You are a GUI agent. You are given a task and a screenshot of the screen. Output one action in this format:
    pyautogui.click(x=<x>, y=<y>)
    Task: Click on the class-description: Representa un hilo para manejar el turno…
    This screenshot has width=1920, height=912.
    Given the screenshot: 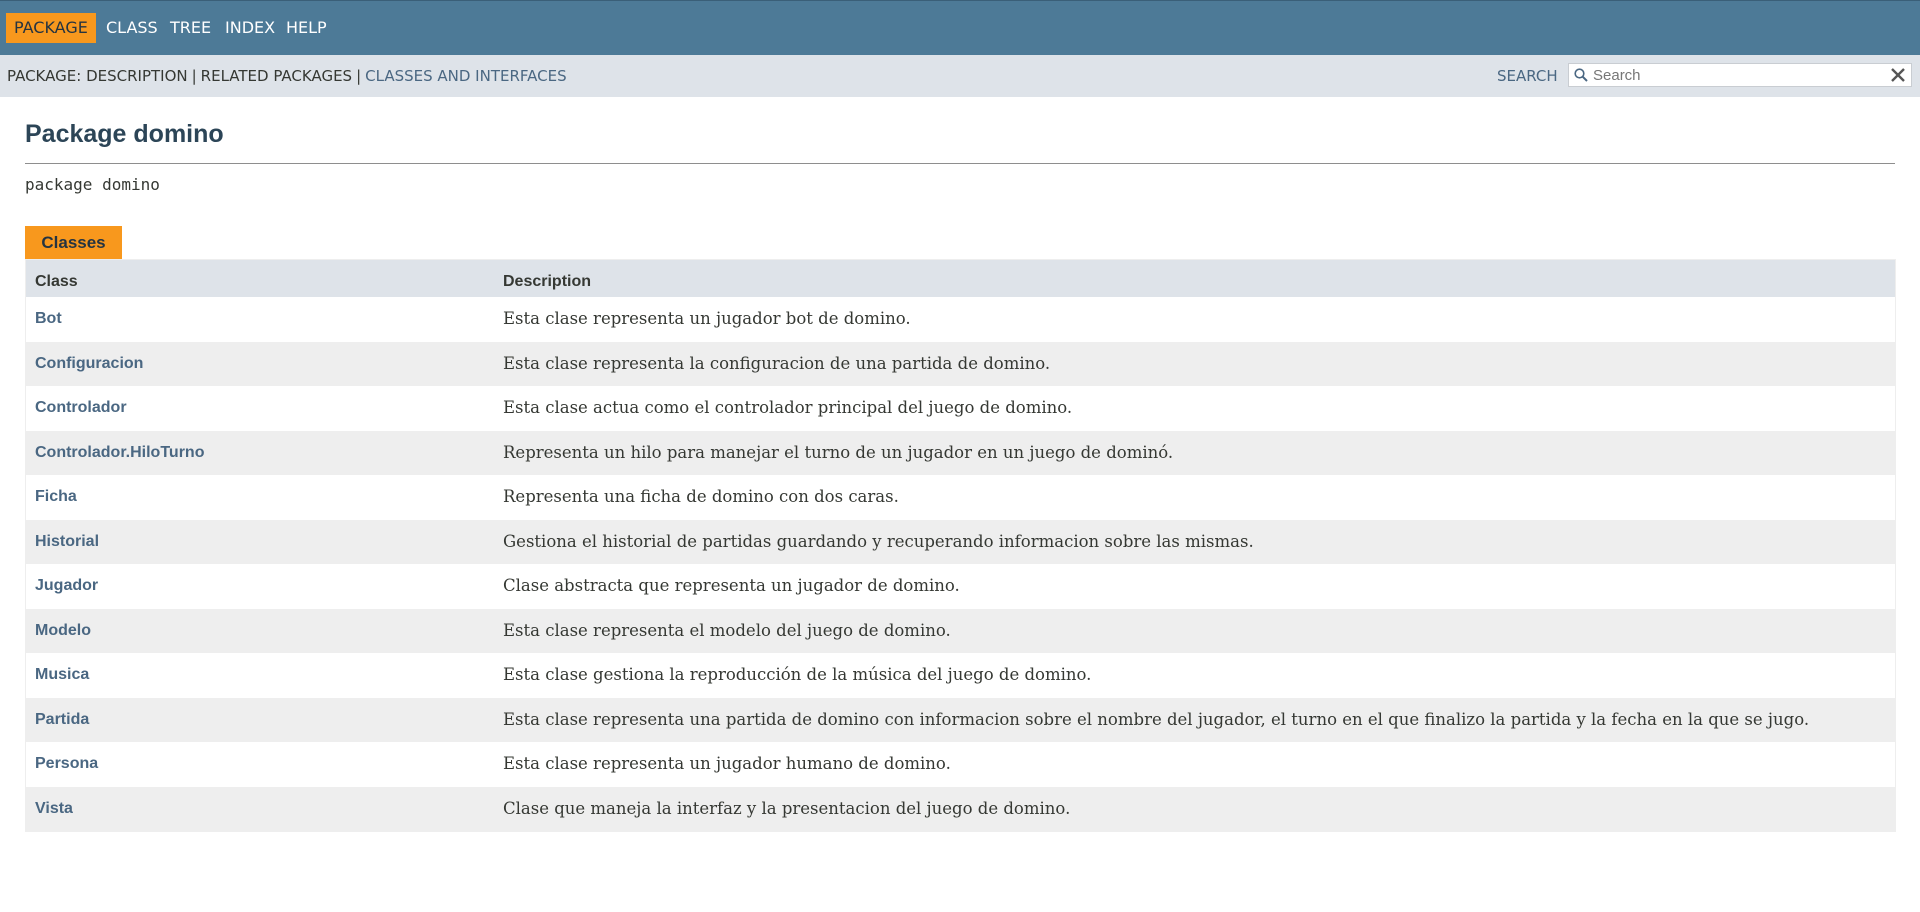 What is the action you would take?
    pyautogui.click(x=838, y=452)
    